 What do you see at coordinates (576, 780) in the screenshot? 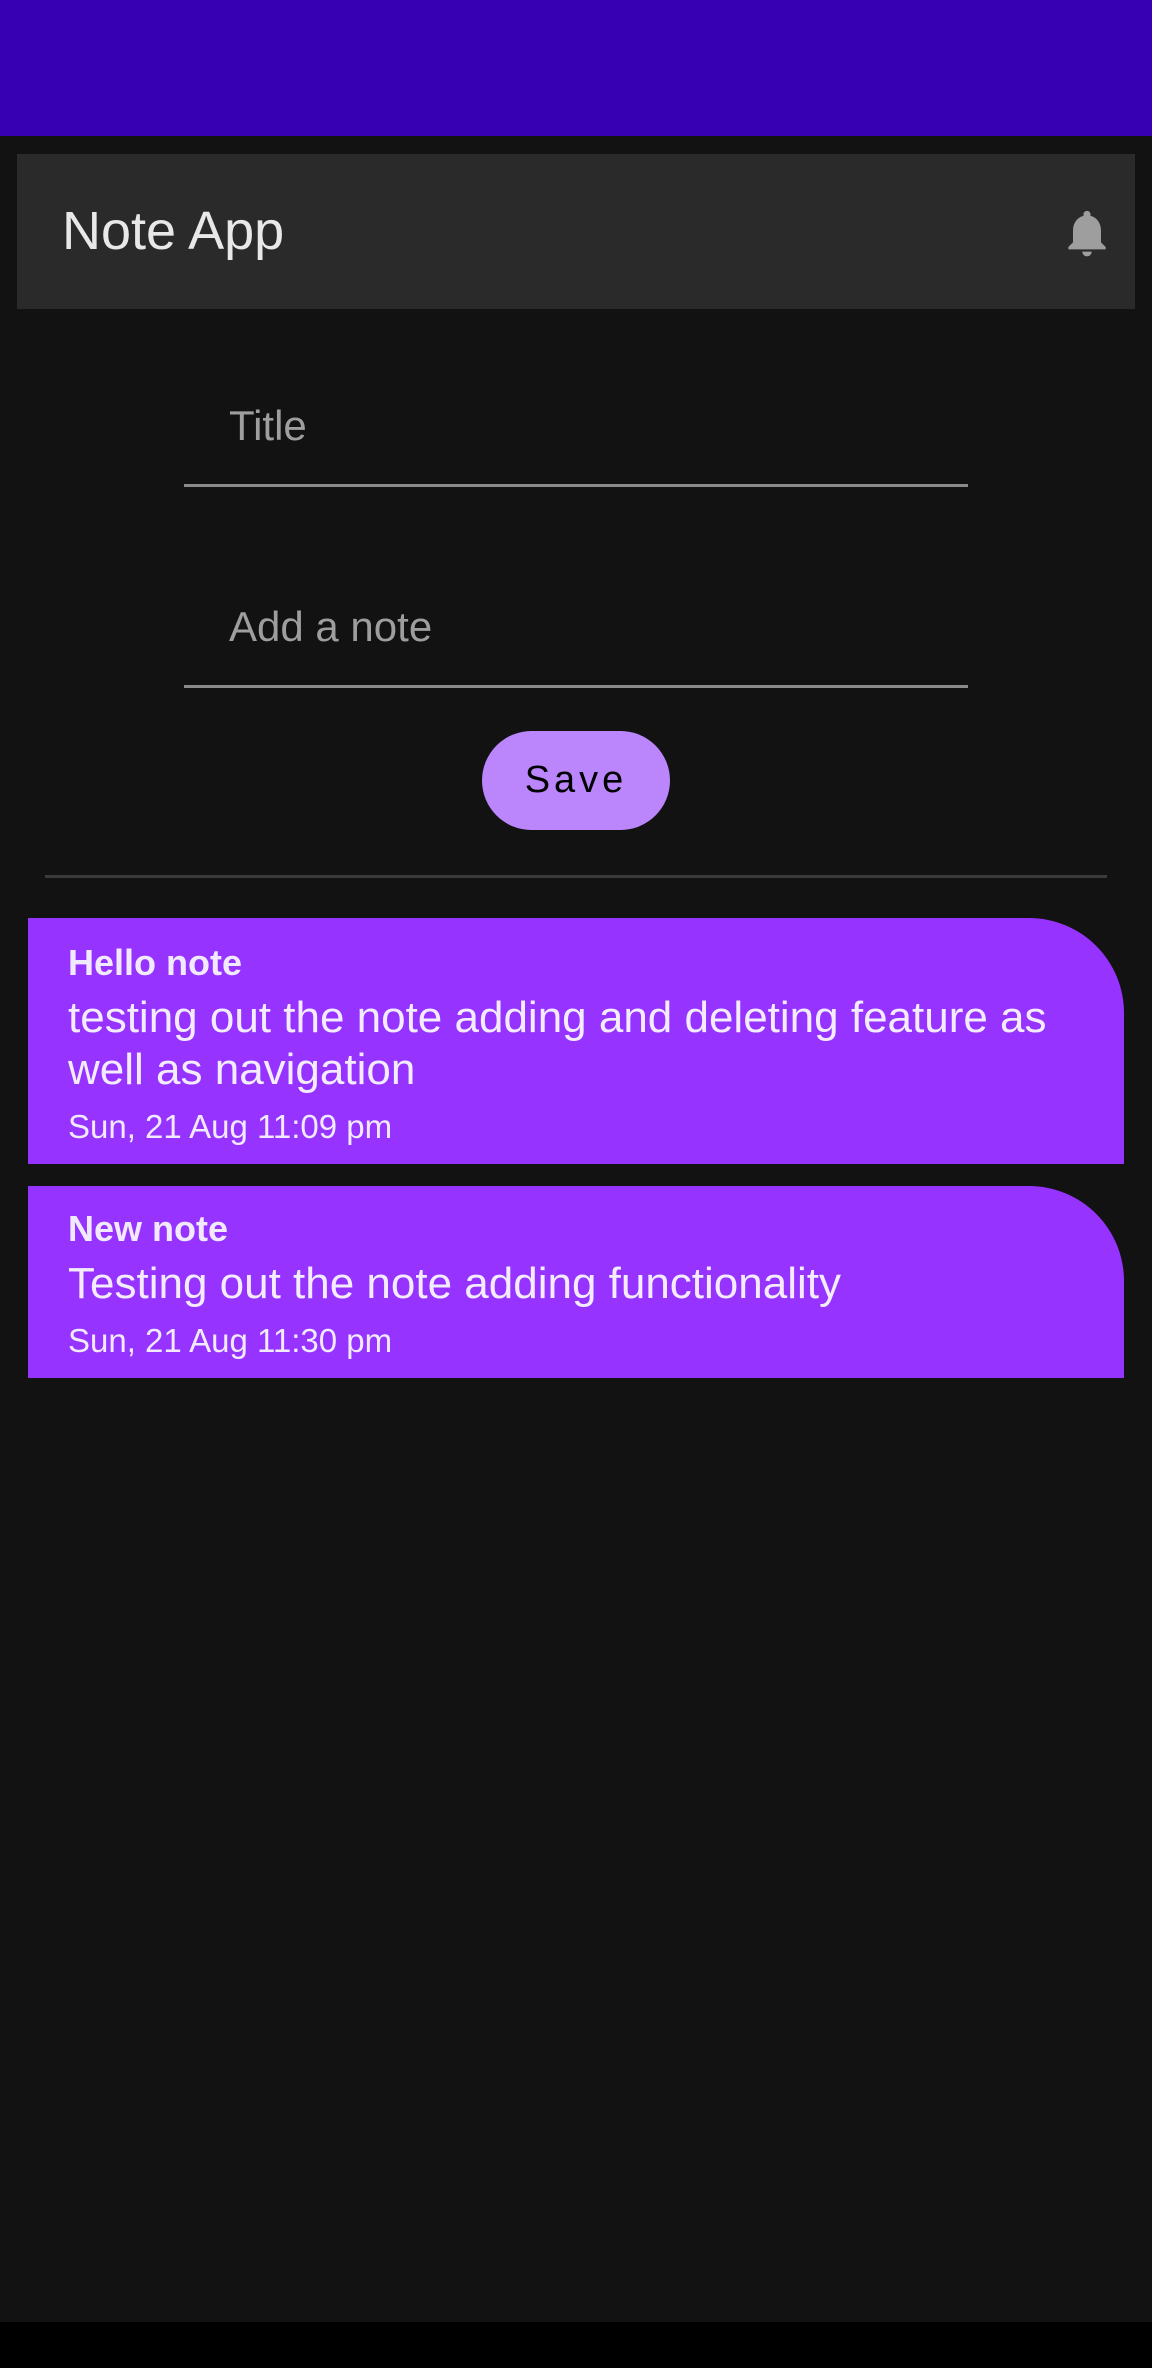
I see `save-button: Save` at bounding box center [576, 780].